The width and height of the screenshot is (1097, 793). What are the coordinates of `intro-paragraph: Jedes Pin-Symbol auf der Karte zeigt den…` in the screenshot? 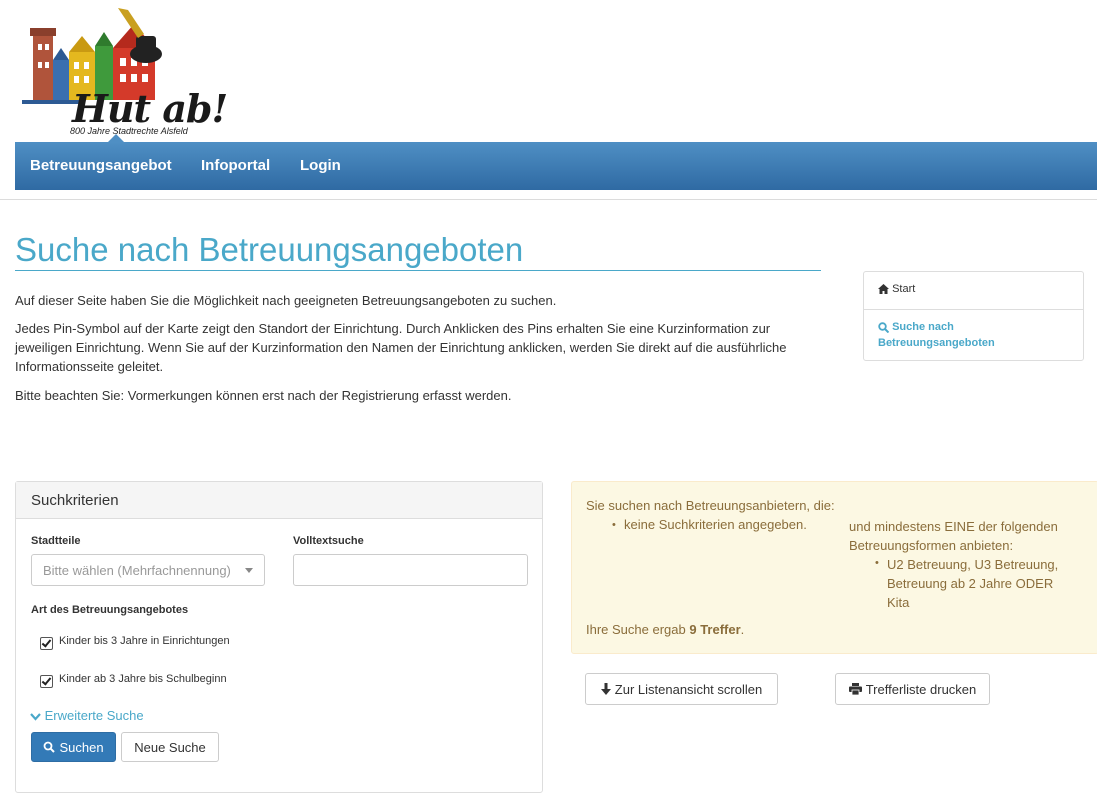 It's located at (401, 347).